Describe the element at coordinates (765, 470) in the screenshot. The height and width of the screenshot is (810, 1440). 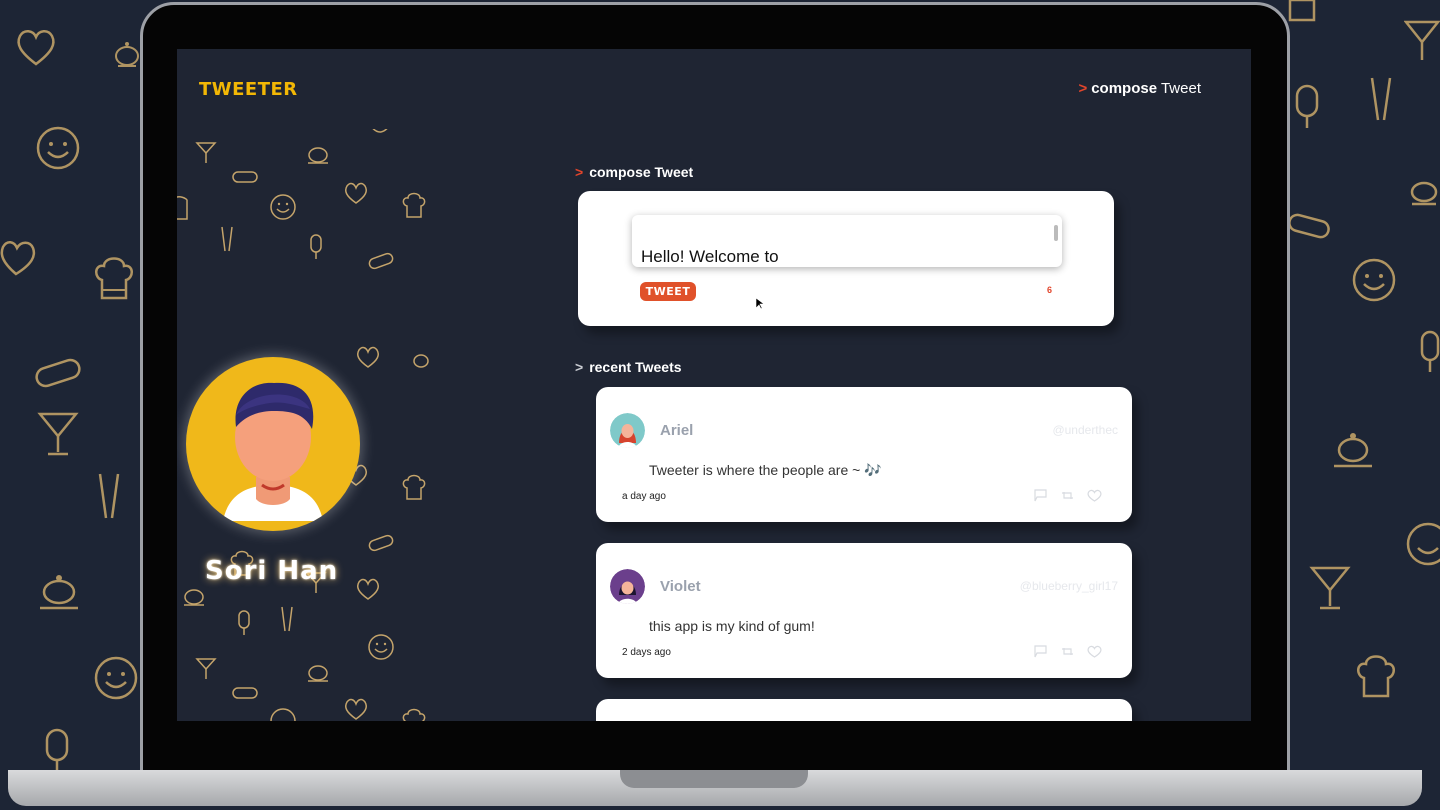
I see `tweet-body: Tweeter is where the people are ~ 🎶` at that location.